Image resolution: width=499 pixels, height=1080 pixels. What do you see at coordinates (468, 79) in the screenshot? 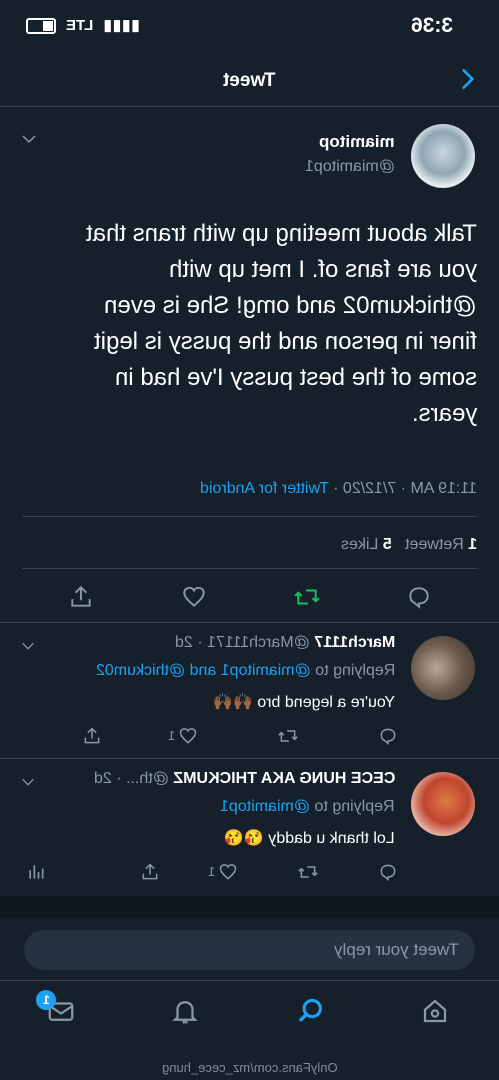
I see `back-icon` at bounding box center [468, 79].